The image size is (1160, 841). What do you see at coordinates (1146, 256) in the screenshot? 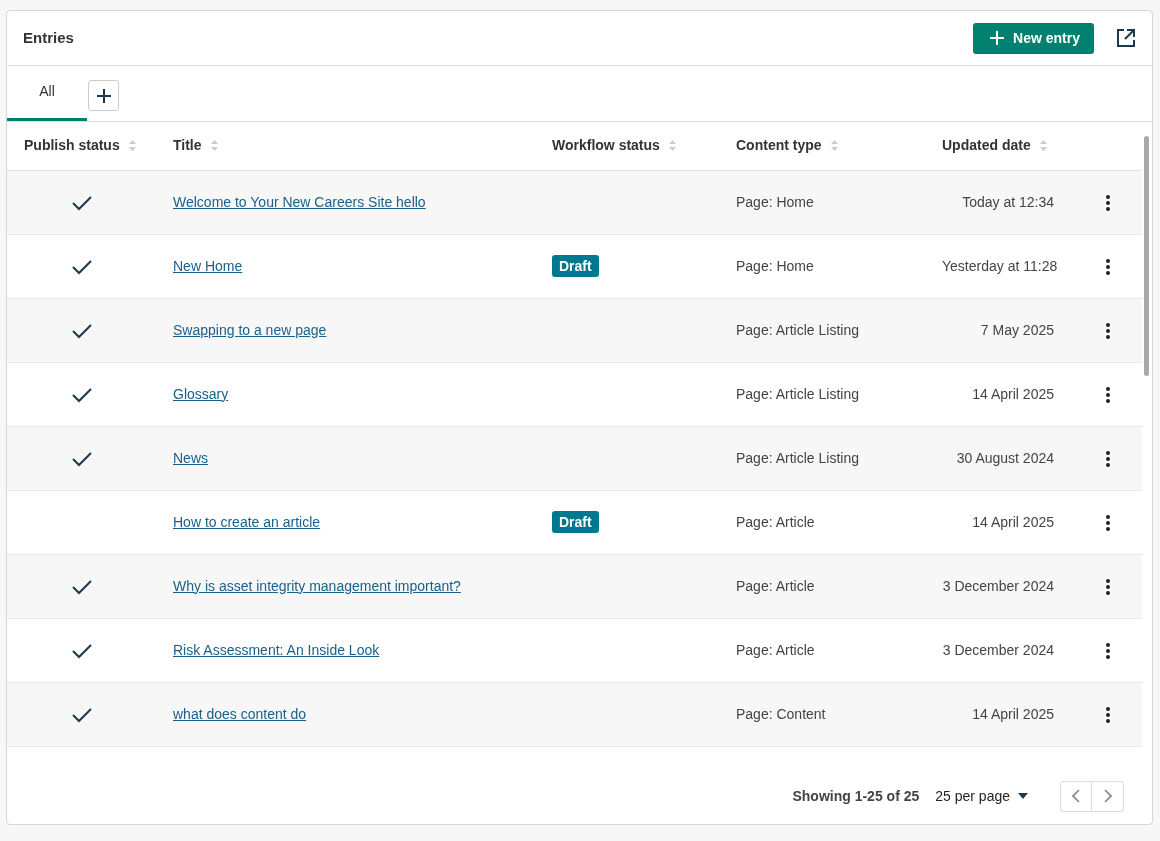
I see `scrollbar-thumb` at bounding box center [1146, 256].